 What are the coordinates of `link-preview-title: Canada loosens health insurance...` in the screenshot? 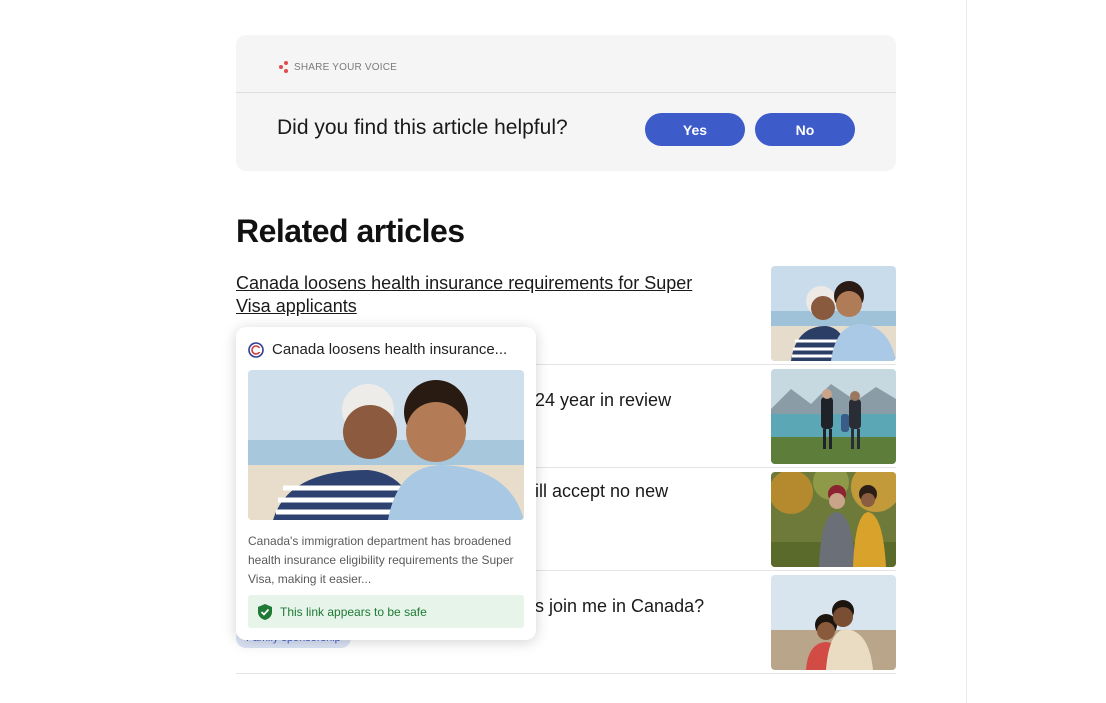 It's located at (390, 349).